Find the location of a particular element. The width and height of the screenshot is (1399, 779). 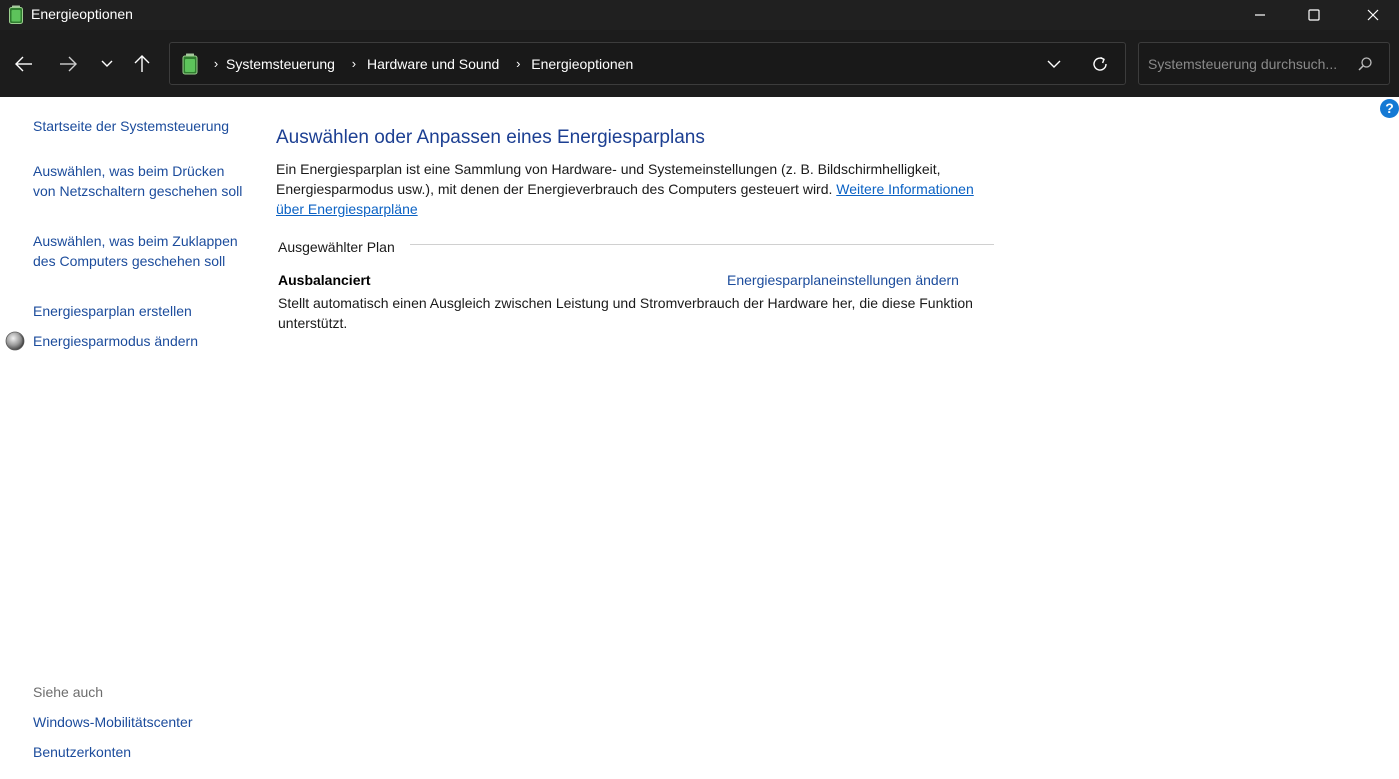

selected-plan-label: Ausgewählter Plan is located at coordinates (336, 247).